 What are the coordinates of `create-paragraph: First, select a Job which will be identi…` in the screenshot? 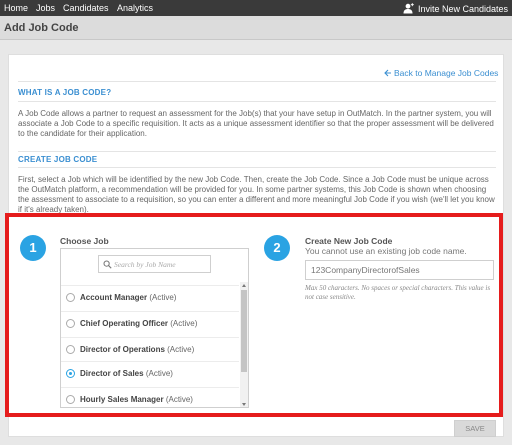 It's located at (256, 194).